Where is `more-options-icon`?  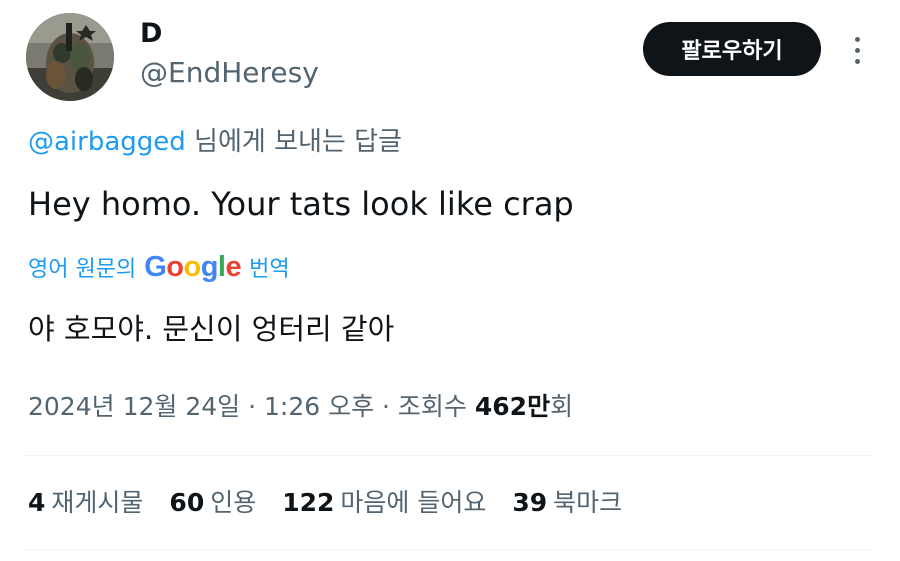 more-options-icon is located at coordinates (857, 50).